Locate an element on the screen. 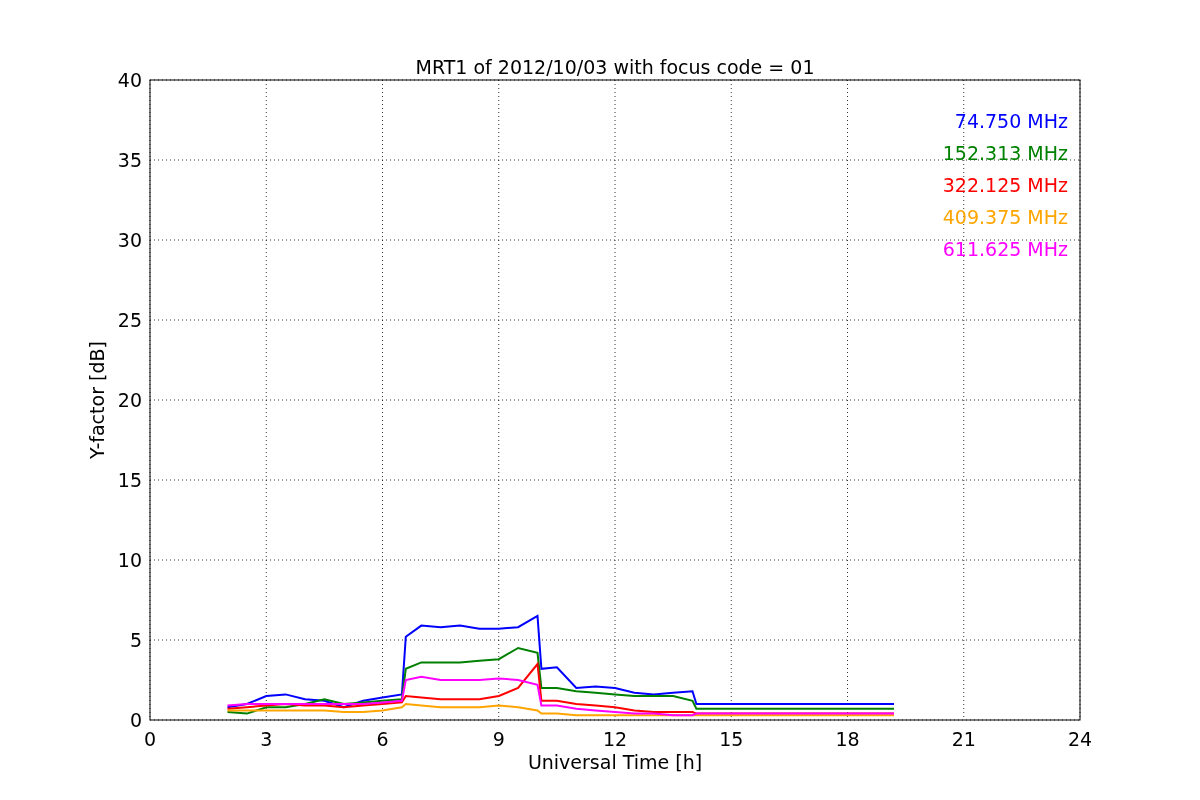 This screenshot has width=1200, height=800. y-axis-label: Y-factor [dB] is located at coordinates (97, 400).